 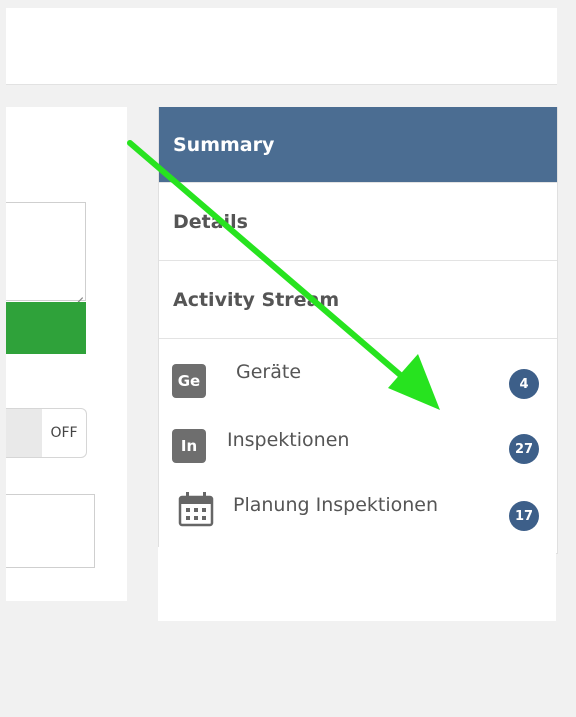 I want to click on resize-handle-icon, so click(x=78, y=293).